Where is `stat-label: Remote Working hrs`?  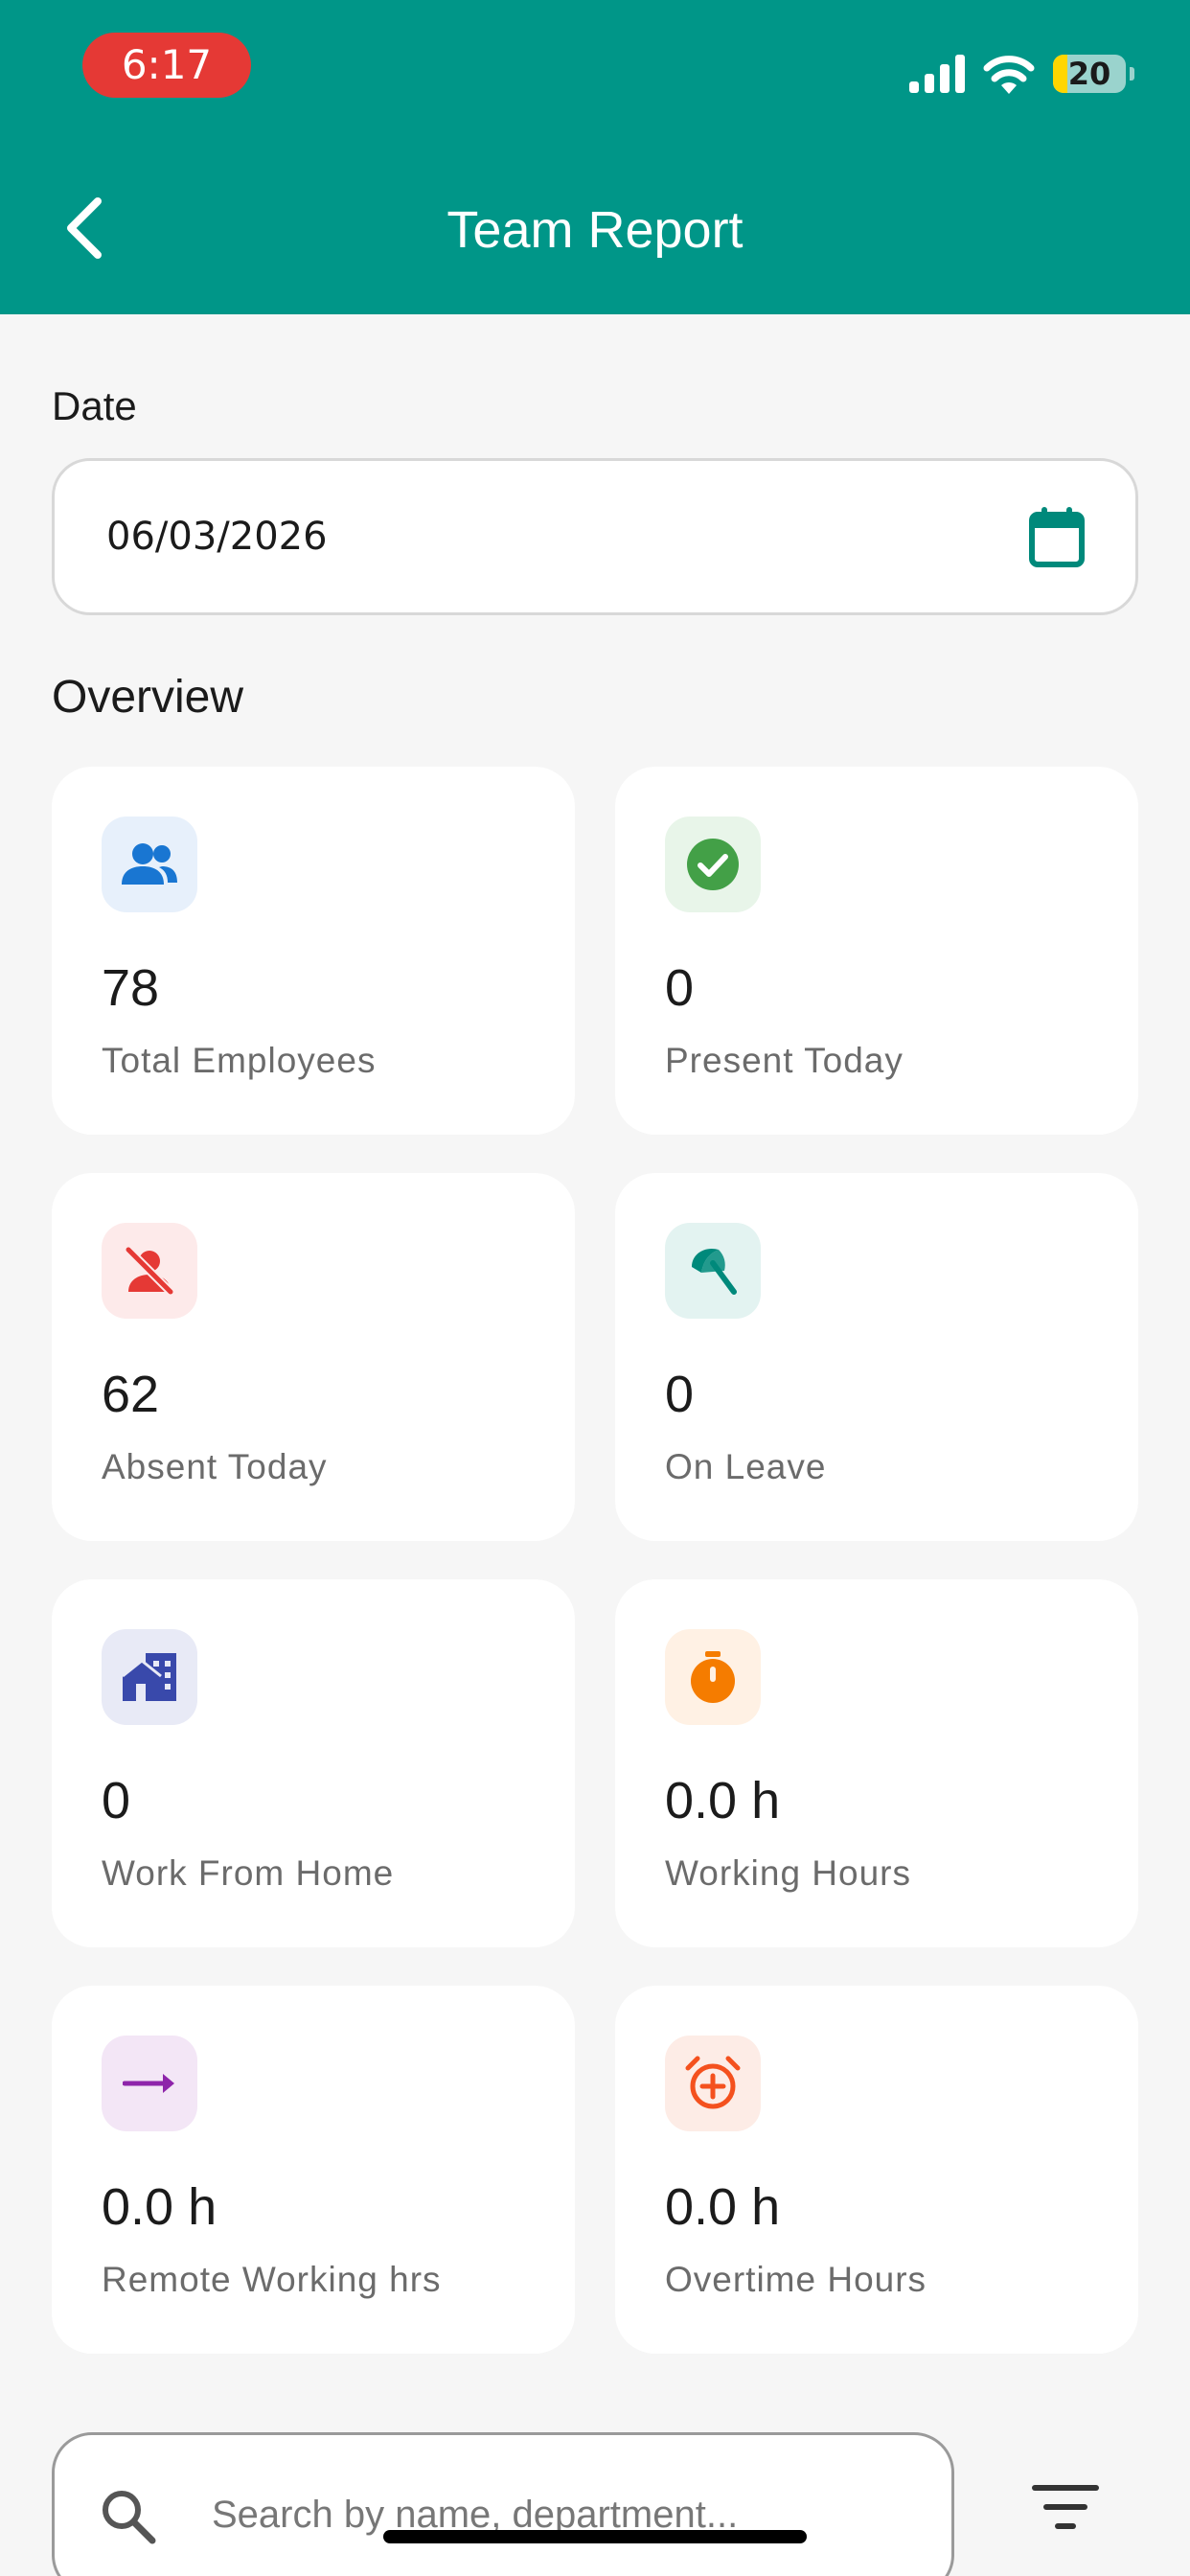 stat-label: Remote Working hrs is located at coordinates (272, 2279).